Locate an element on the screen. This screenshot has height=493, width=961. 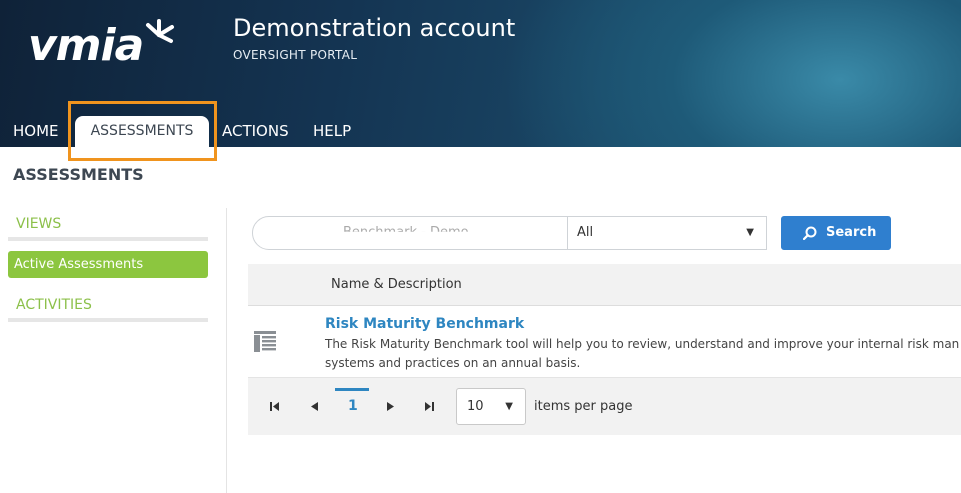
search-input: Benchmark - Demo is located at coordinates (410, 233).